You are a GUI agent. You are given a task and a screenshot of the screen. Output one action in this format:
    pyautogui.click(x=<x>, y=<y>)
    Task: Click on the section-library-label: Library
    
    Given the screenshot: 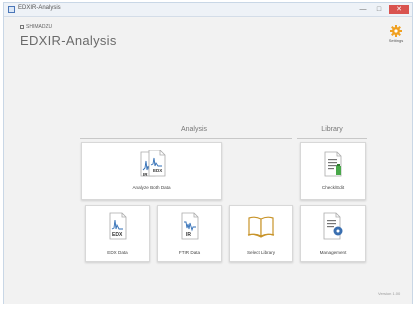 What is the action you would take?
    pyautogui.click(x=332, y=129)
    